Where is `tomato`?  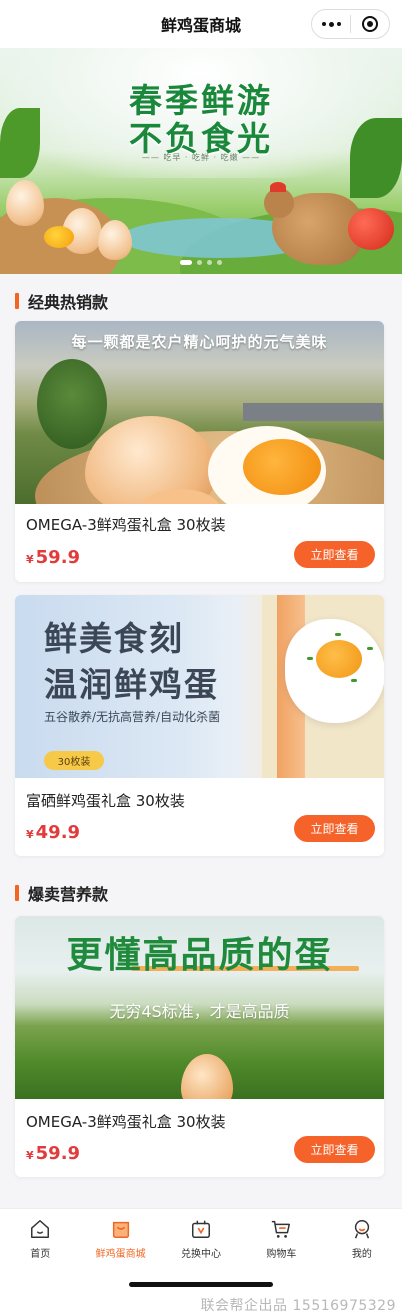
tomato is located at coordinates (371, 229).